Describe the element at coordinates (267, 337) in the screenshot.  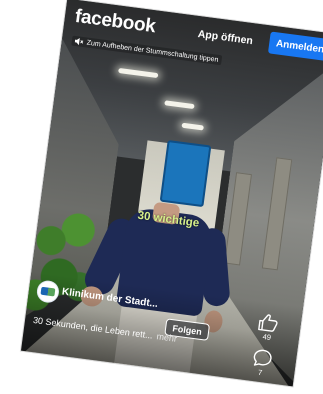
I see `like-count: 49` at that location.